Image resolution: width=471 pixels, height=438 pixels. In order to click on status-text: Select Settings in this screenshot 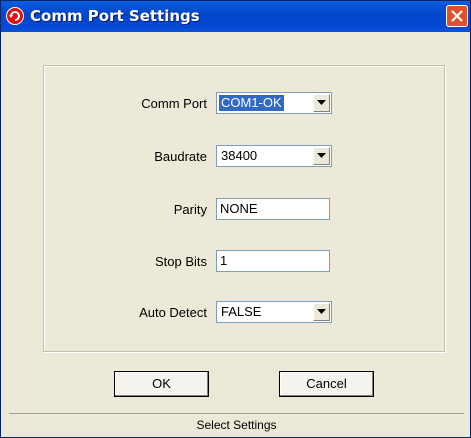, I will do `click(236, 425)`.